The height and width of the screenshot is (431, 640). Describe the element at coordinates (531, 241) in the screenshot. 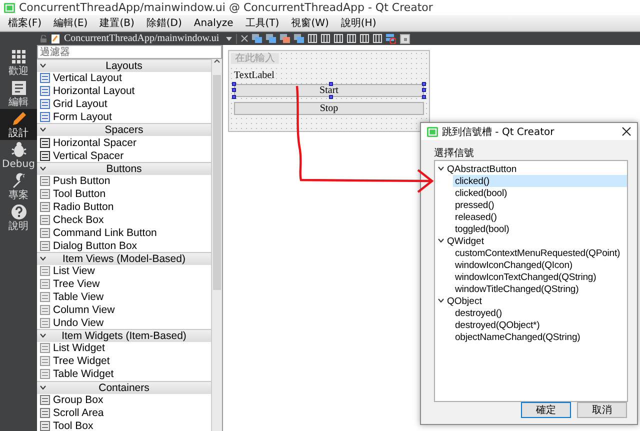

I see `tree-item: QWidget` at that location.